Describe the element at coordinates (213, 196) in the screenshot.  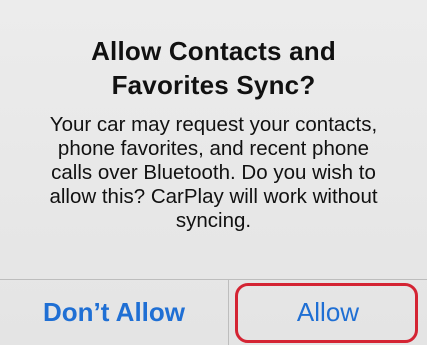
I see `dialog-message-line-4: allow this? CarPlay will work without` at that location.